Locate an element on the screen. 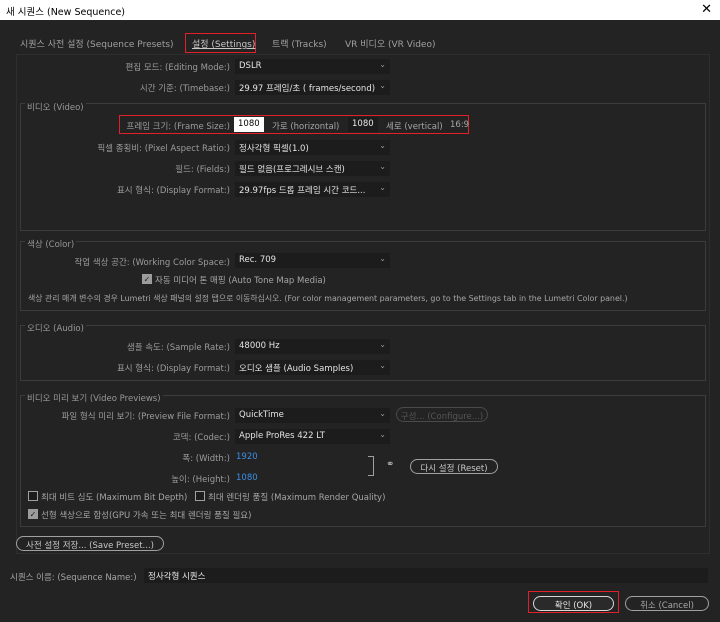 The height and width of the screenshot is (622, 720). tab-settings: 설정 (Settings) is located at coordinates (223, 43).